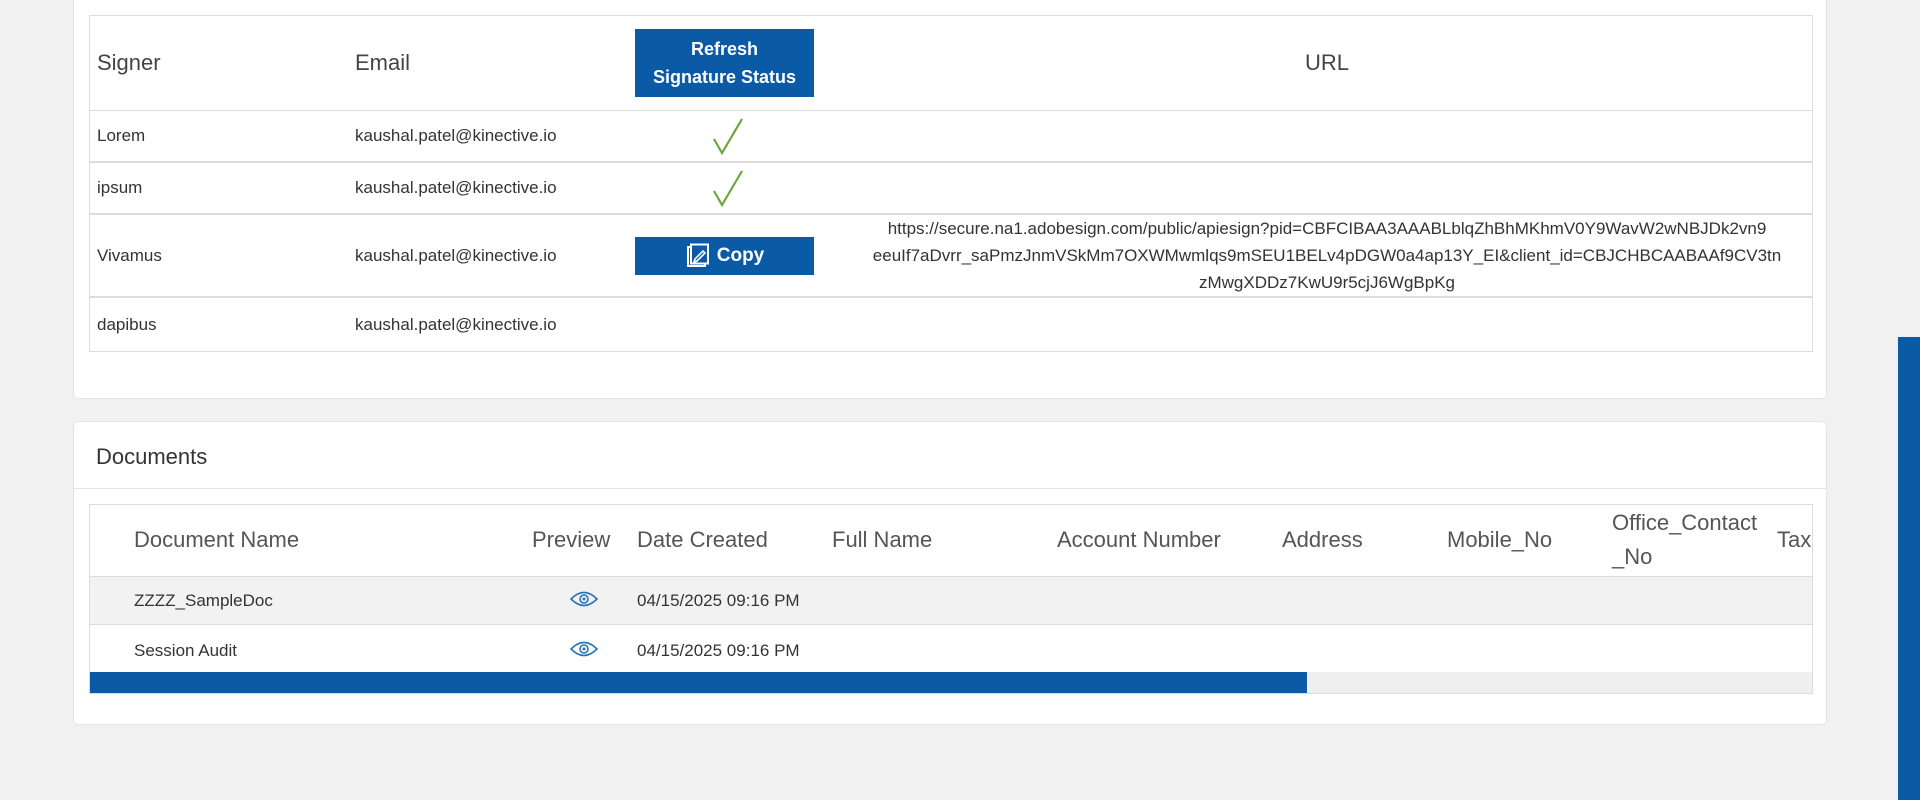 This screenshot has height=800, width=1920. What do you see at coordinates (1794, 540) in the screenshot?
I see `col-tax: Tax` at bounding box center [1794, 540].